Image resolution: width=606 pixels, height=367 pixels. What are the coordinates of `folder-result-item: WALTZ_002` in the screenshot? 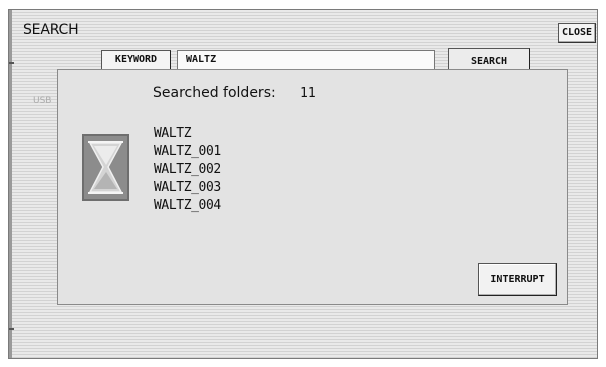 It's located at (187, 169).